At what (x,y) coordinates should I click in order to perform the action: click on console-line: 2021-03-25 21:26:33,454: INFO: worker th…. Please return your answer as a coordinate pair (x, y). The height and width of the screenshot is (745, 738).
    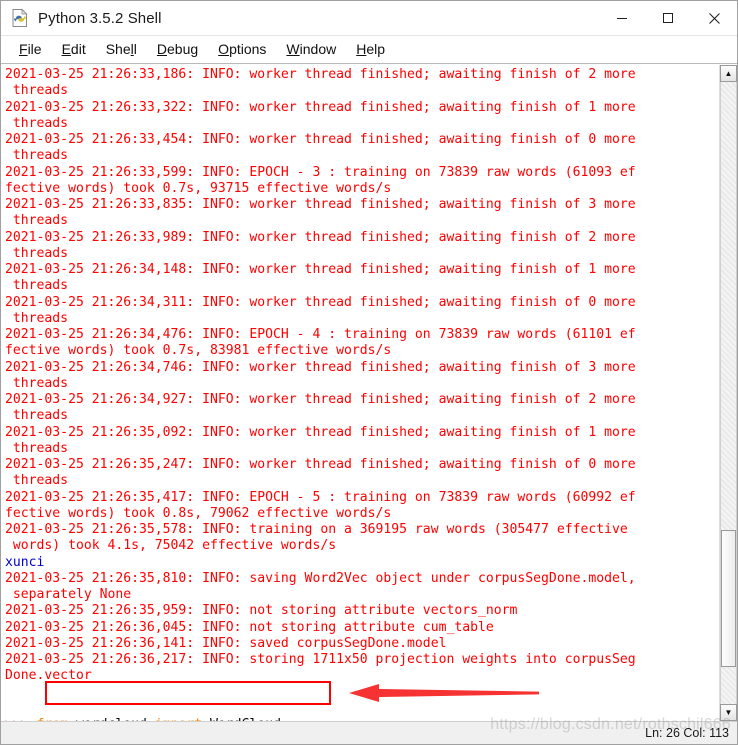
    Looking at the image, I should click on (320, 139).